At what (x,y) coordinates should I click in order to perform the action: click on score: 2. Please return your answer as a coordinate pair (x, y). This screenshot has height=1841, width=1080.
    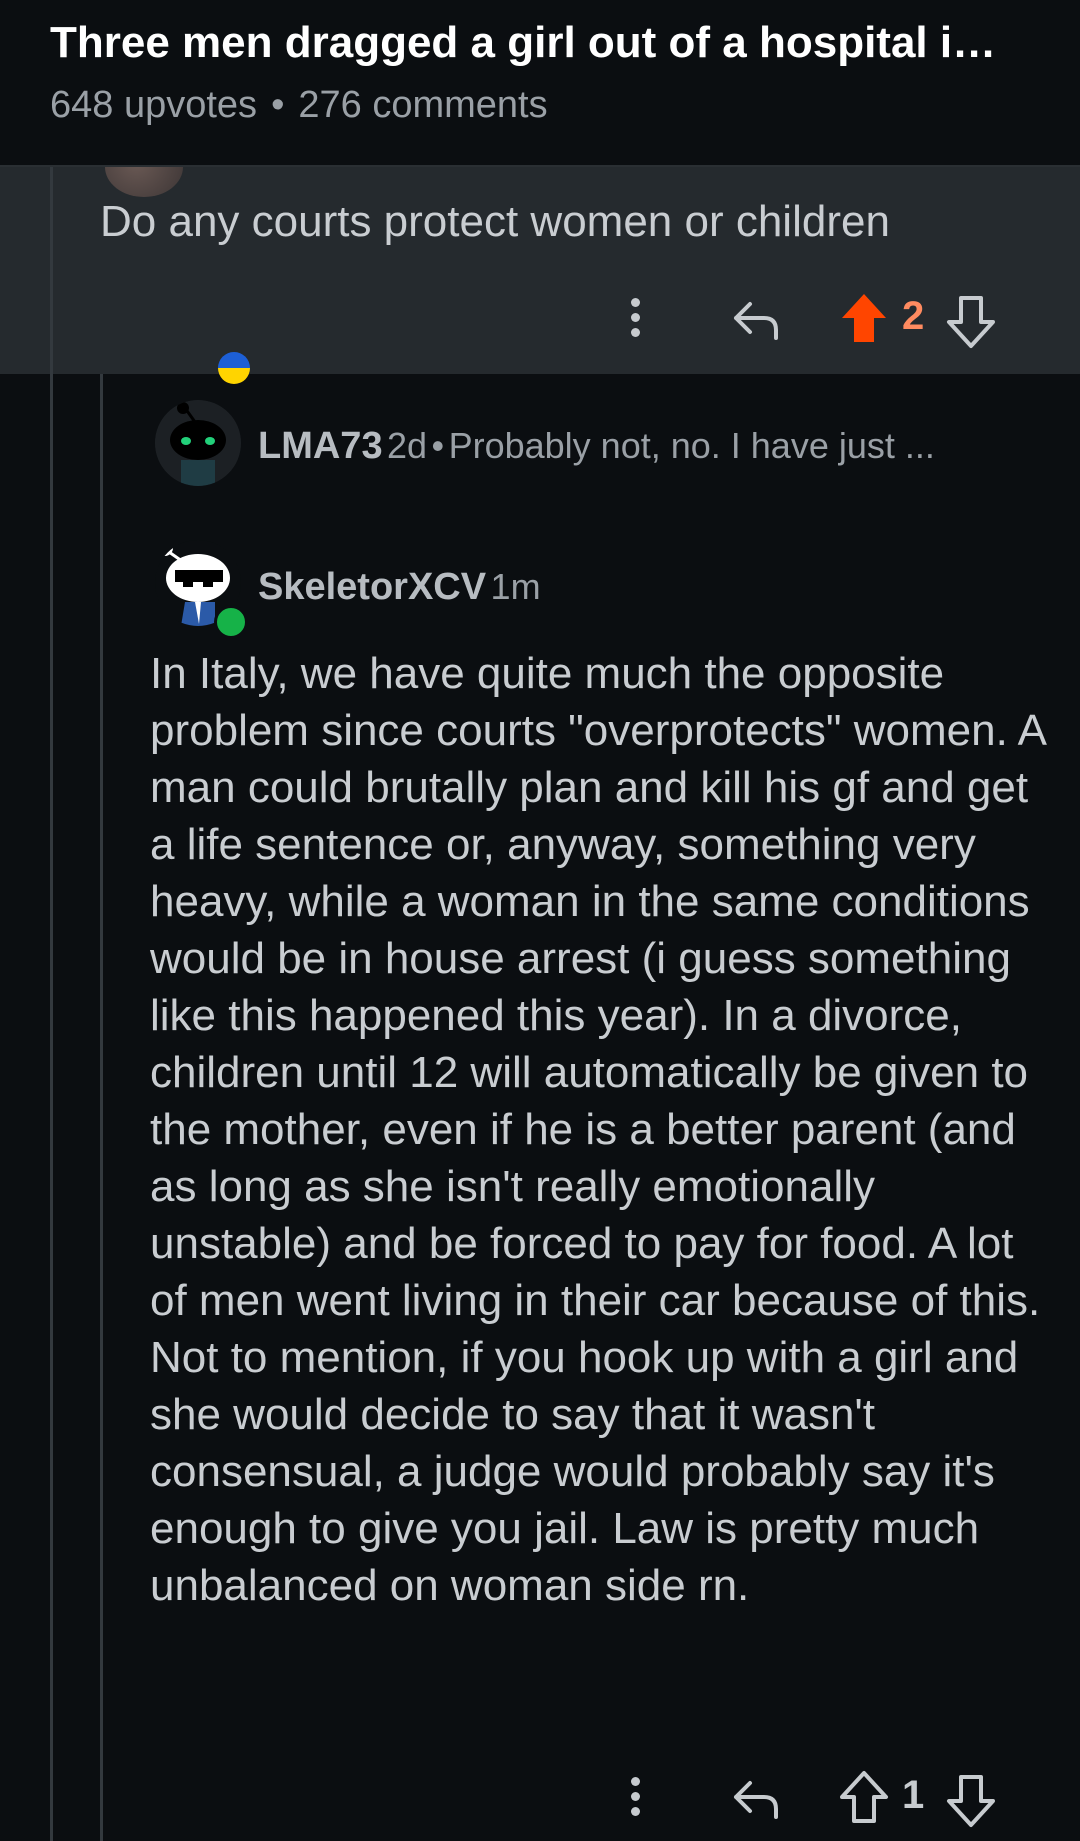
    Looking at the image, I should click on (913, 316).